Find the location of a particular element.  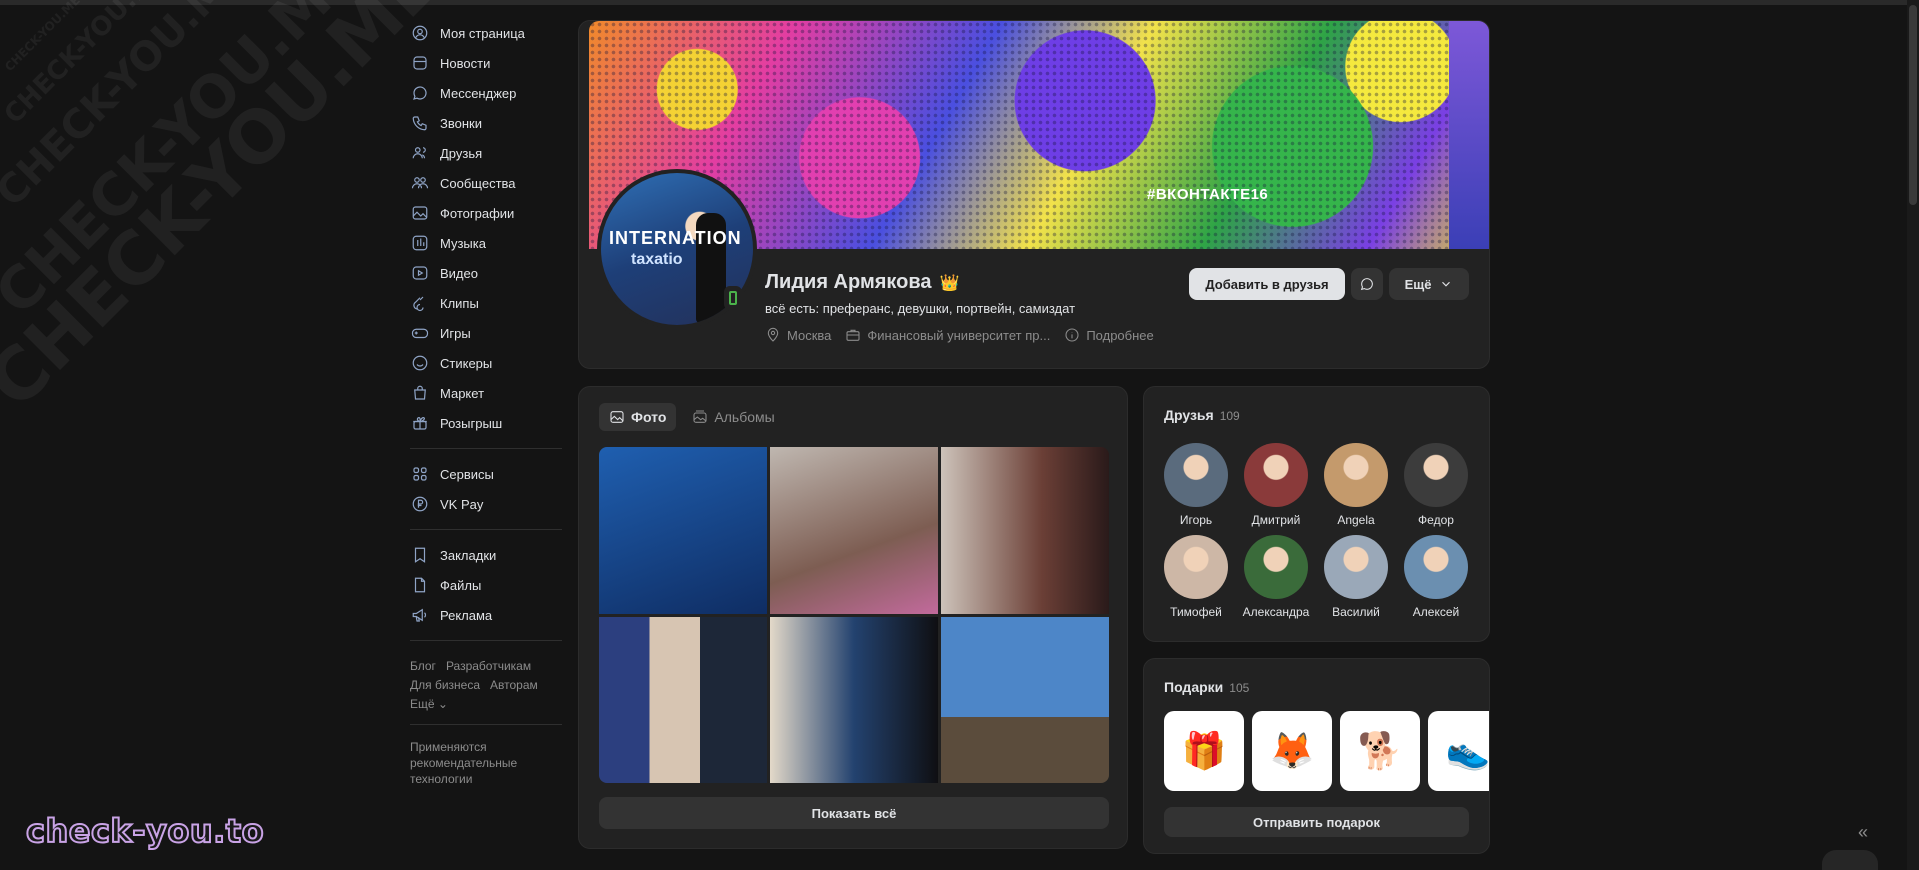

sidebar-item-gamepad: Игры is located at coordinates (490, 333).